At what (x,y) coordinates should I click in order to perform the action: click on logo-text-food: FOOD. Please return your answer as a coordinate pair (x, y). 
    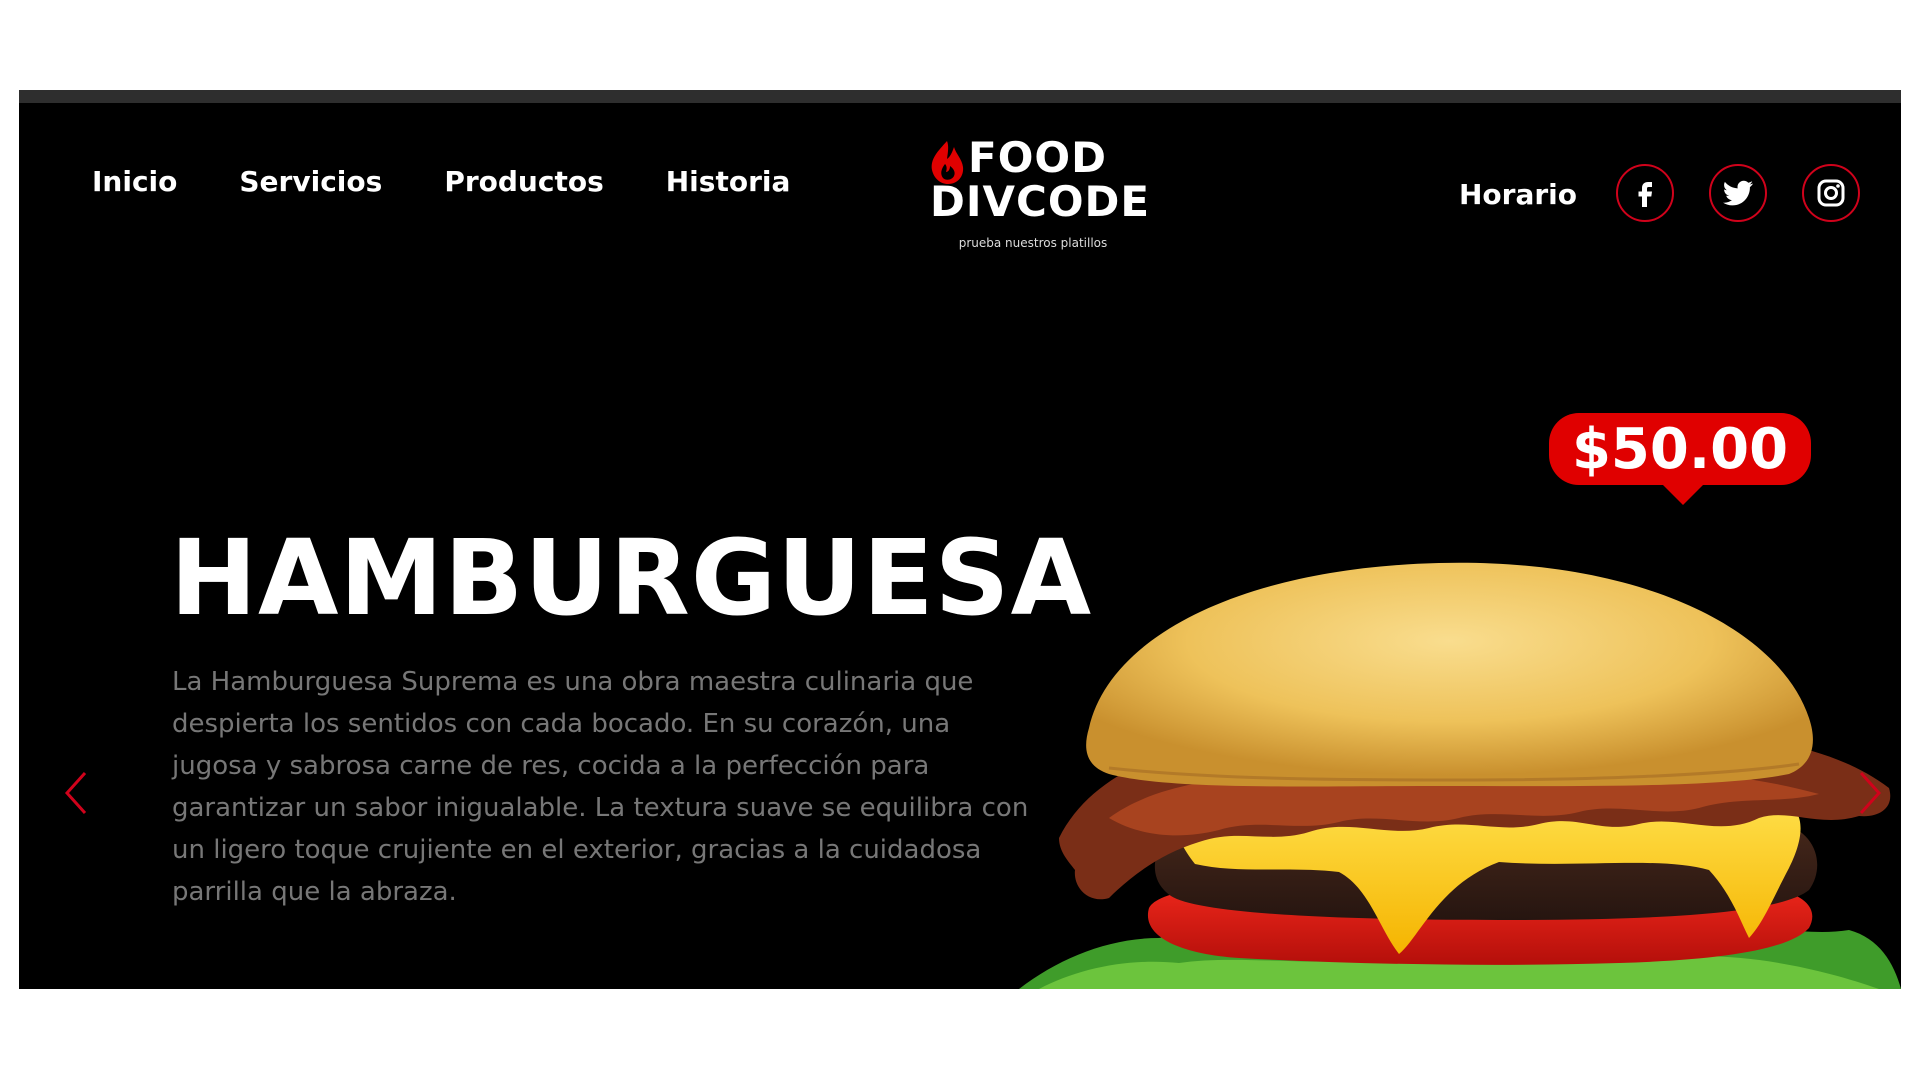
    Looking at the image, I should click on (1037, 157).